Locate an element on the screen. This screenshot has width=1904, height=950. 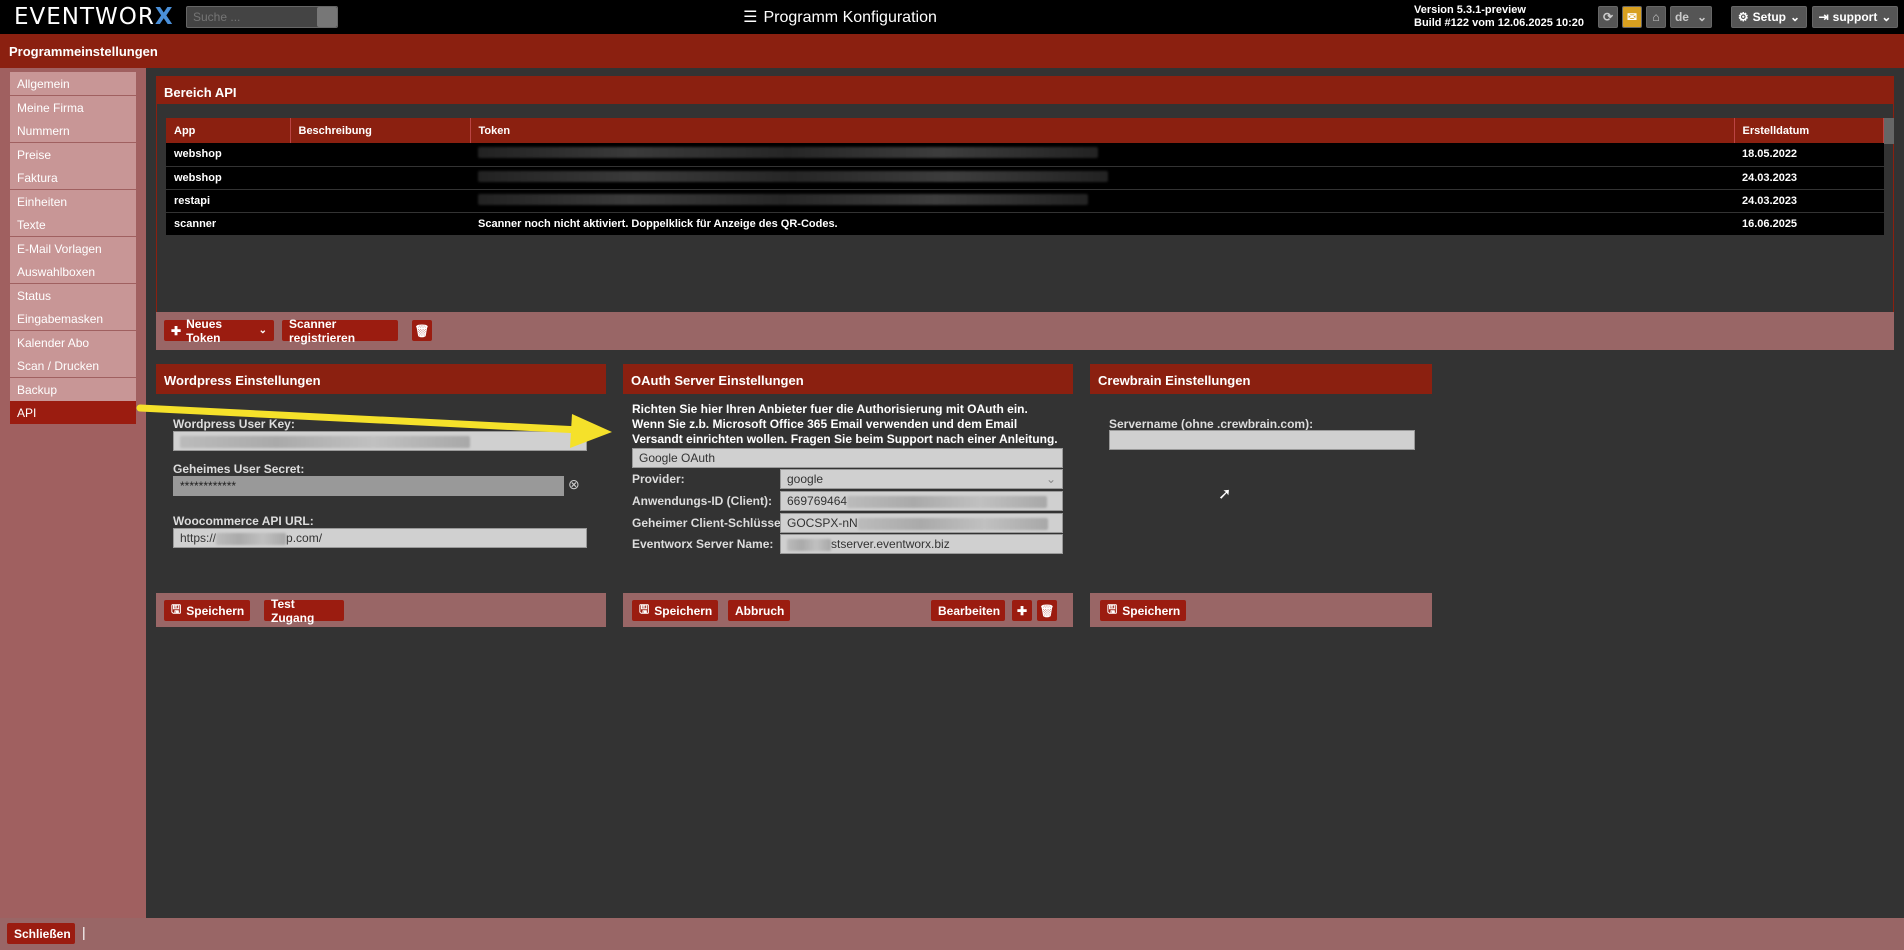
table-row: webshop 24.03.2023 is located at coordinates (1025, 178).